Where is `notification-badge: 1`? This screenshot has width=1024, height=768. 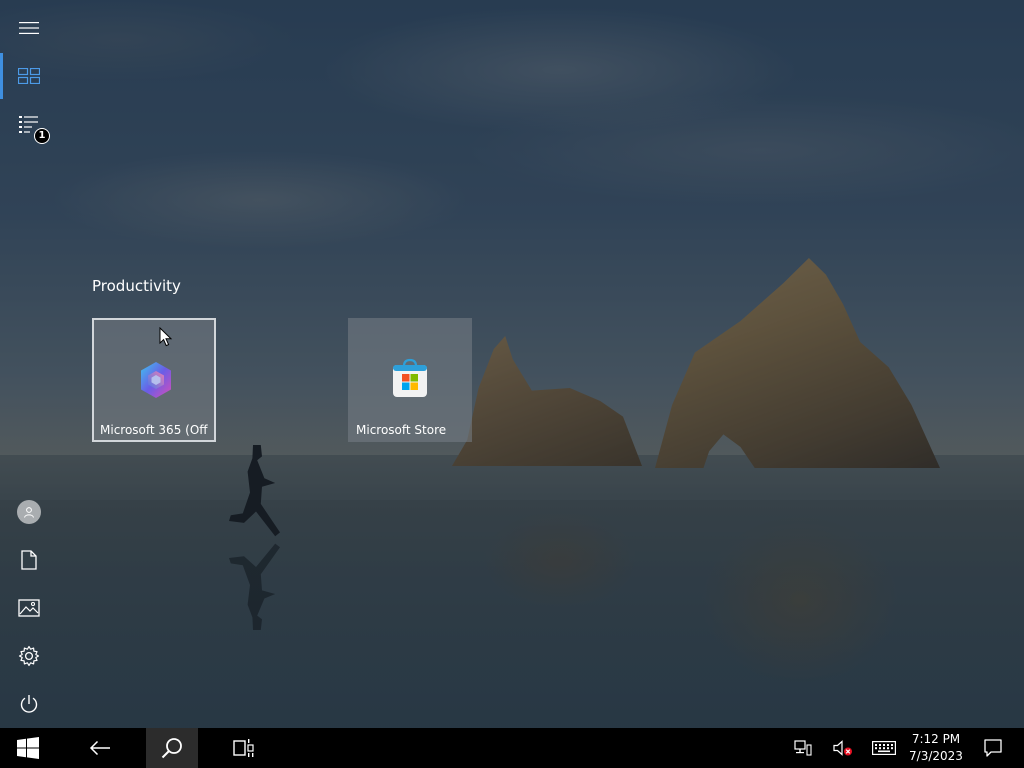
notification-badge: 1 is located at coordinates (42, 136).